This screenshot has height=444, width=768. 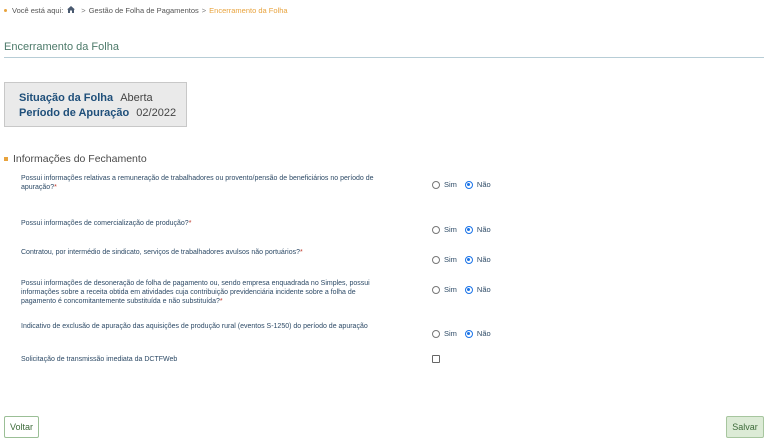 I want to click on breadcrumb-link-folha: Gestão de Folha de Pagamentos, so click(x=144, y=10).